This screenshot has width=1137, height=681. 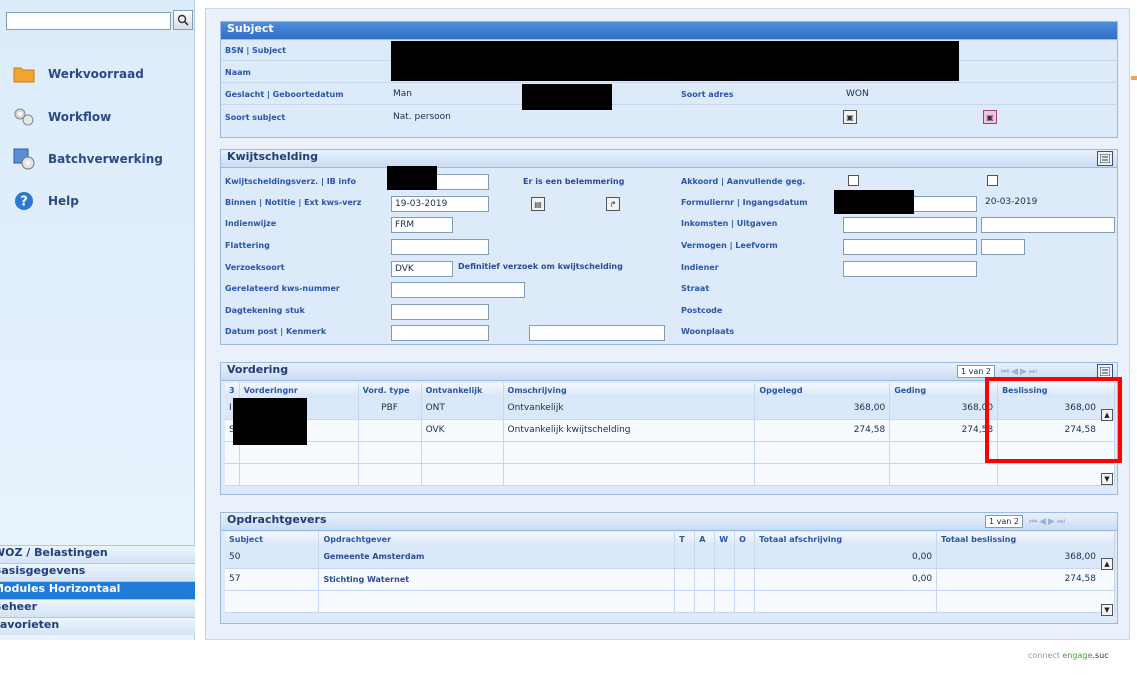 I want to click on verzoeksoort-description: Definitief verzoek om kwijtschelding, so click(x=540, y=266).